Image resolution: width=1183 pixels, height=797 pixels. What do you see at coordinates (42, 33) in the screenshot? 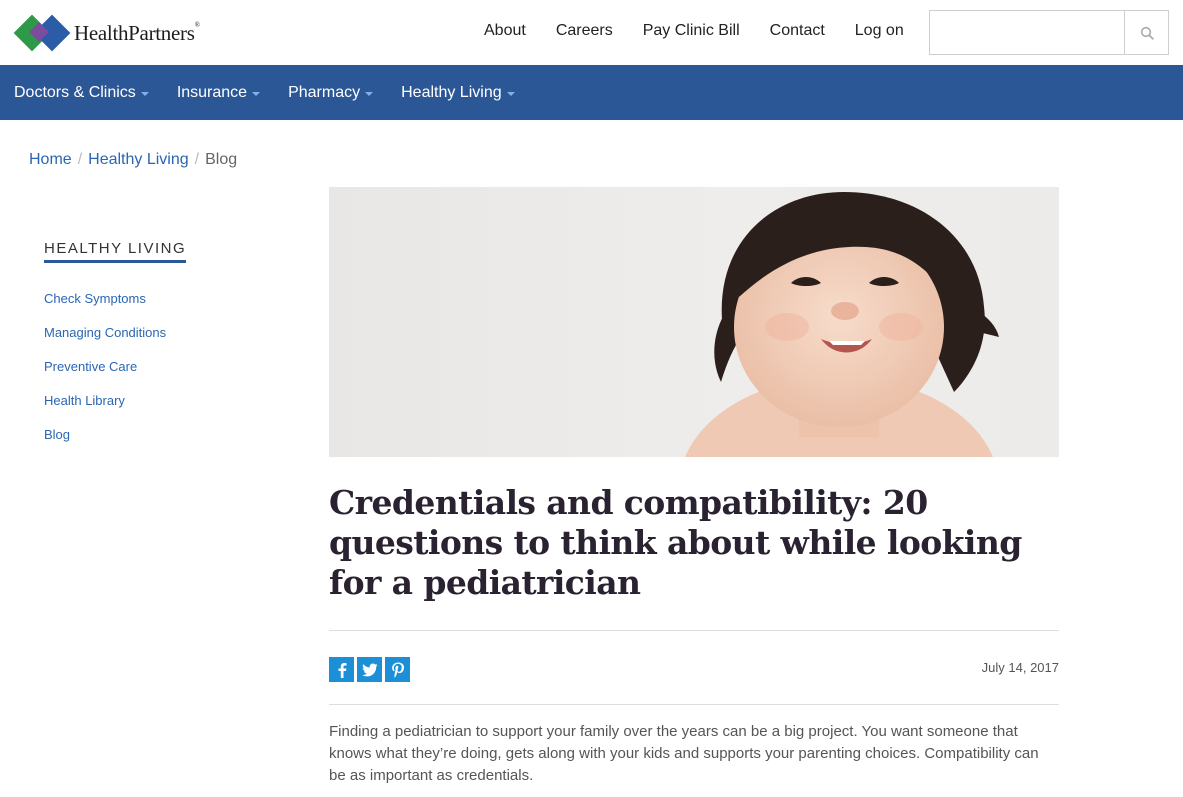
I see `logo-diamond-icon` at bounding box center [42, 33].